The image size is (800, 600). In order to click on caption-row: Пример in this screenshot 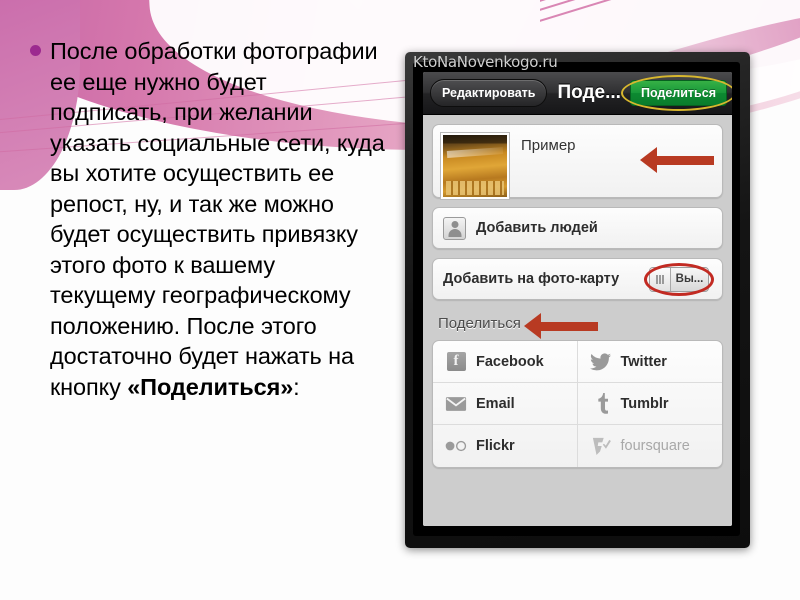, I will do `click(577, 162)`.